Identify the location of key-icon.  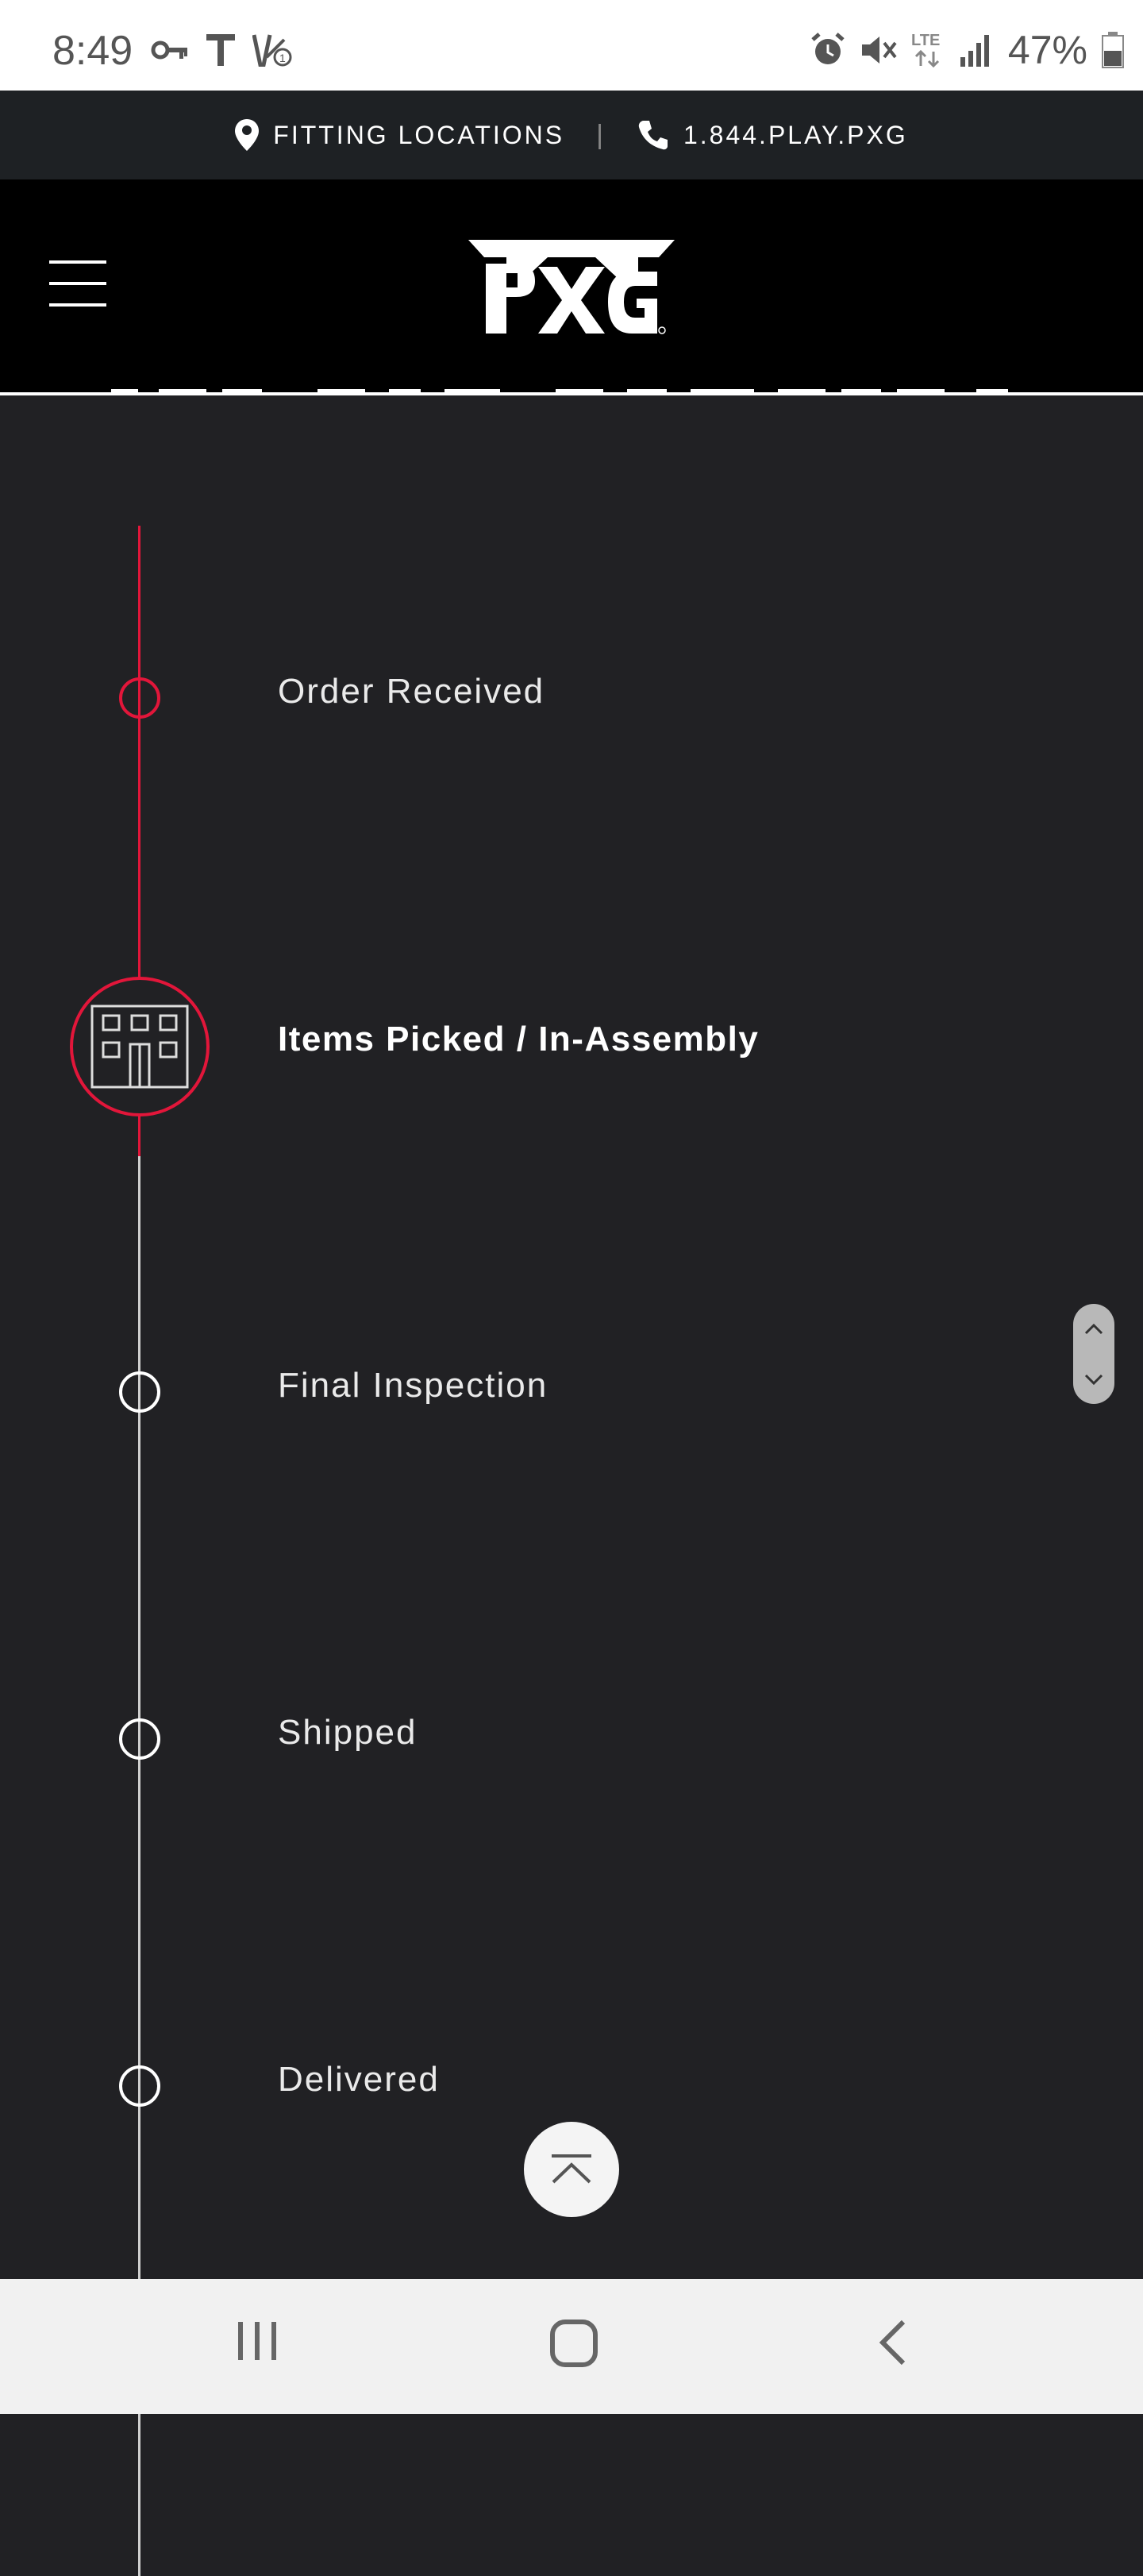
(169, 50).